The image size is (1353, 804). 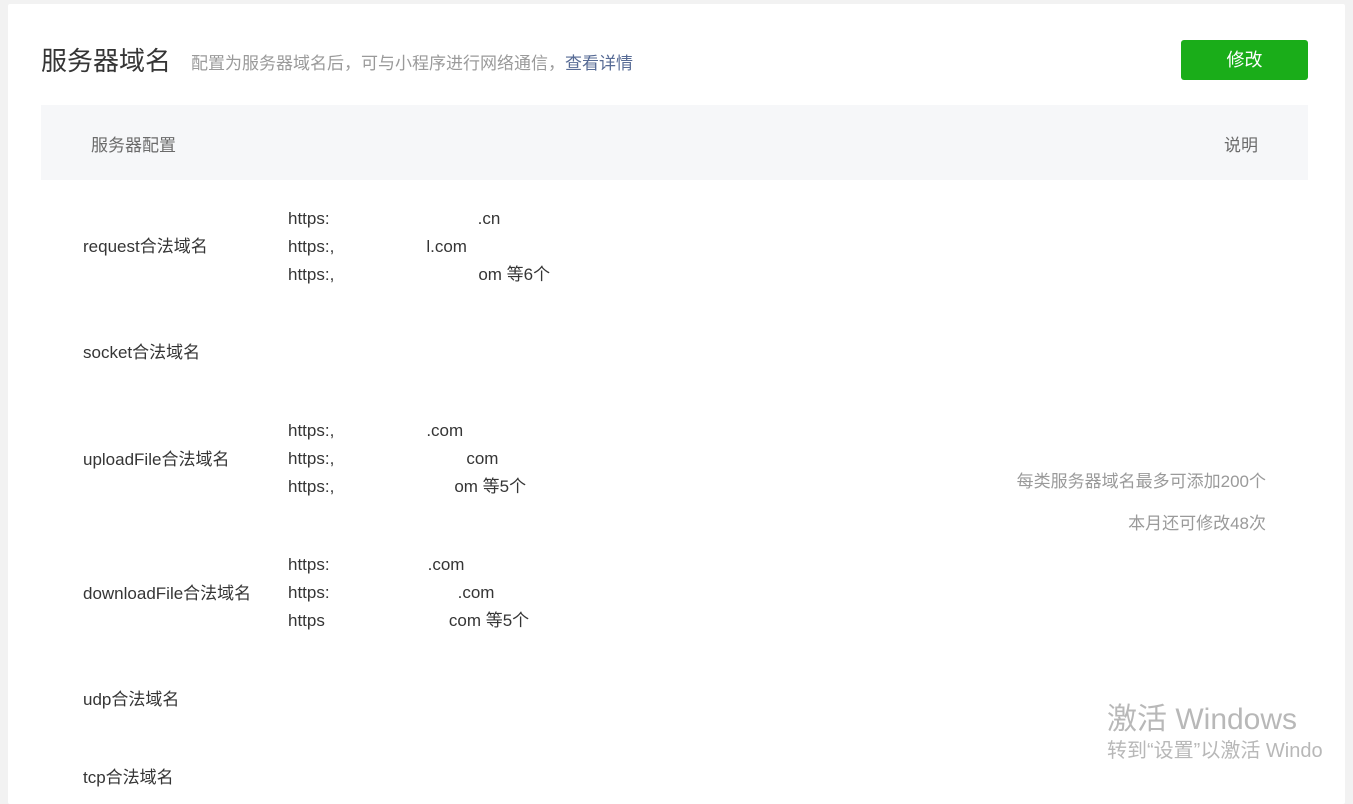 What do you see at coordinates (1202, 719) in the screenshot?
I see `windows-activation-watermark-title: 激活 Windows` at bounding box center [1202, 719].